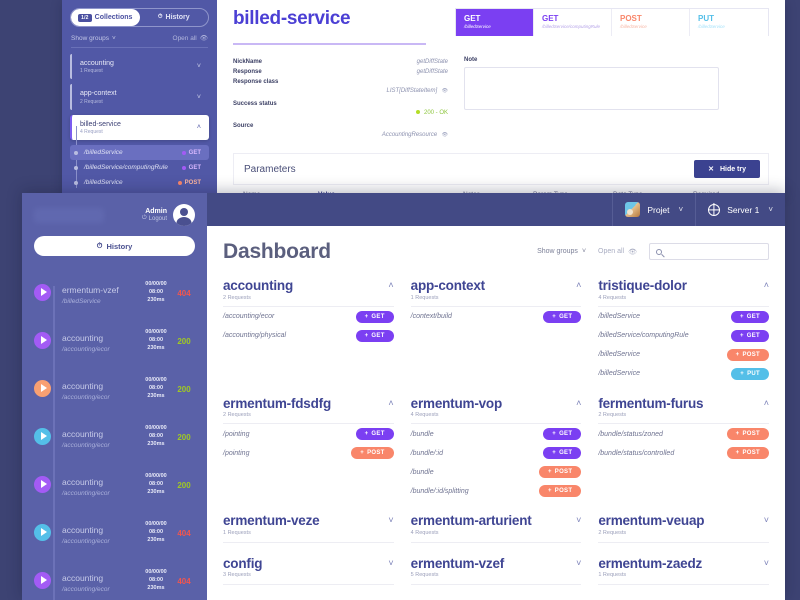 The height and width of the screenshot is (600, 800). I want to click on sidebar-request-item: /billedService POST, so click(139, 182).